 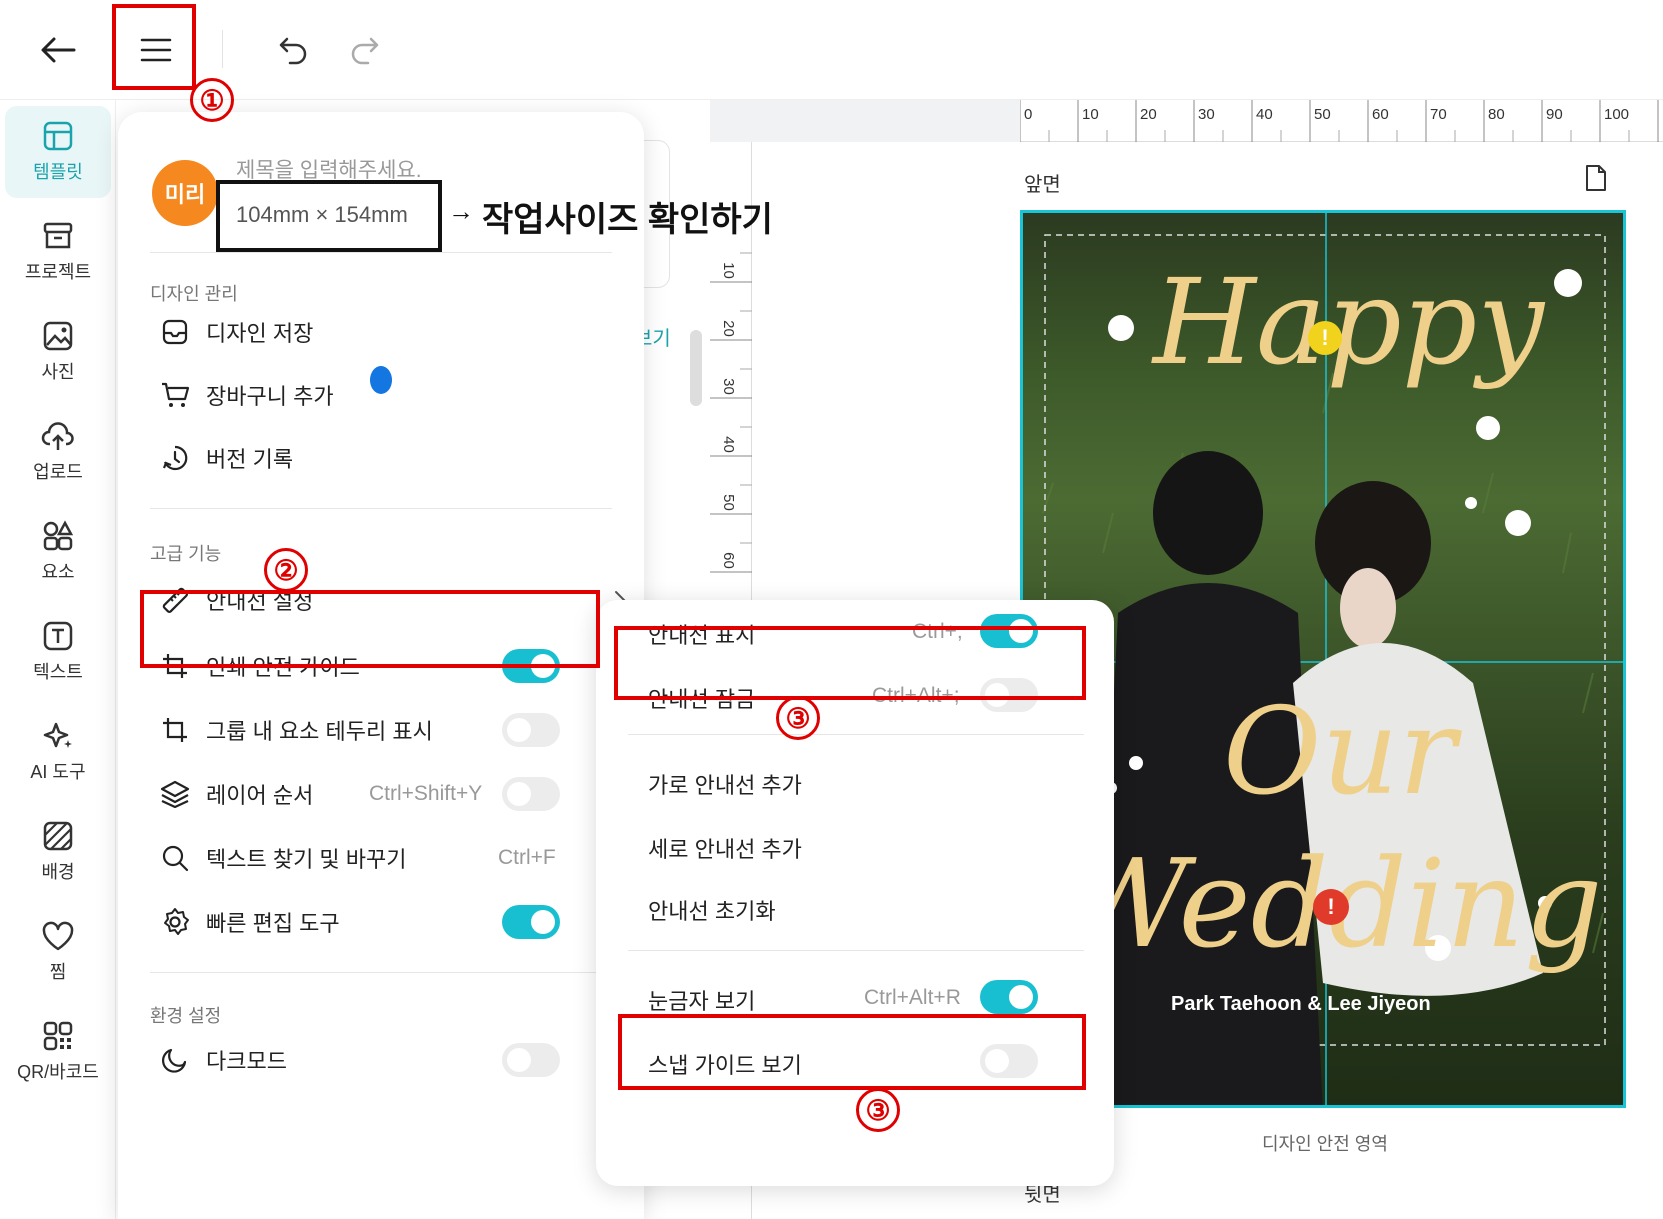 What do you see at coordinates (212, 100) in the screenshot?
I see `annotation-step-1: ①` at bounding box center [212, 100].